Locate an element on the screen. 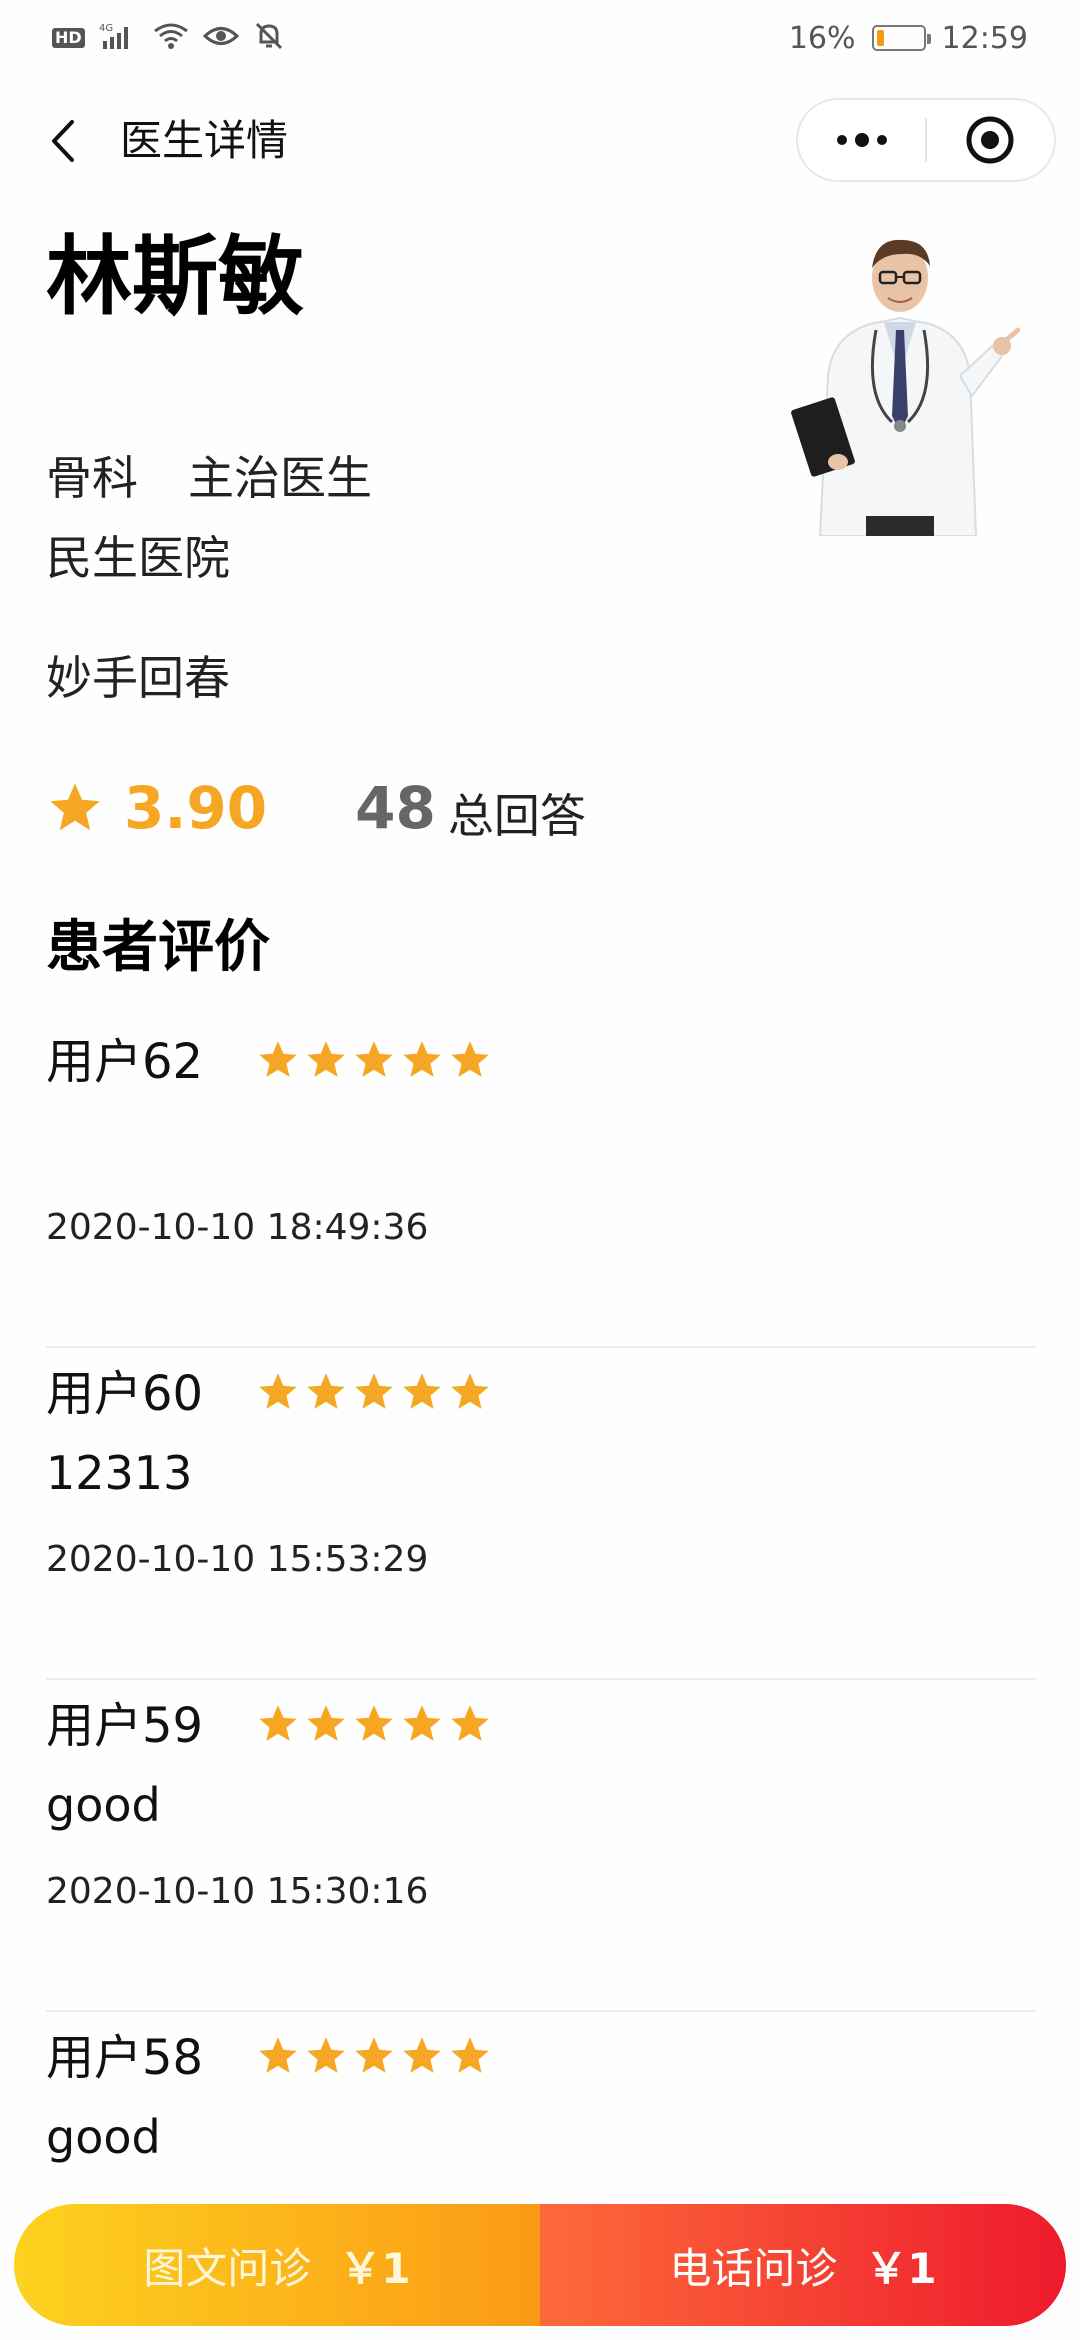  phone-consult-button: 电话问诊 ￥1 is located at coordinates (803, 2265).